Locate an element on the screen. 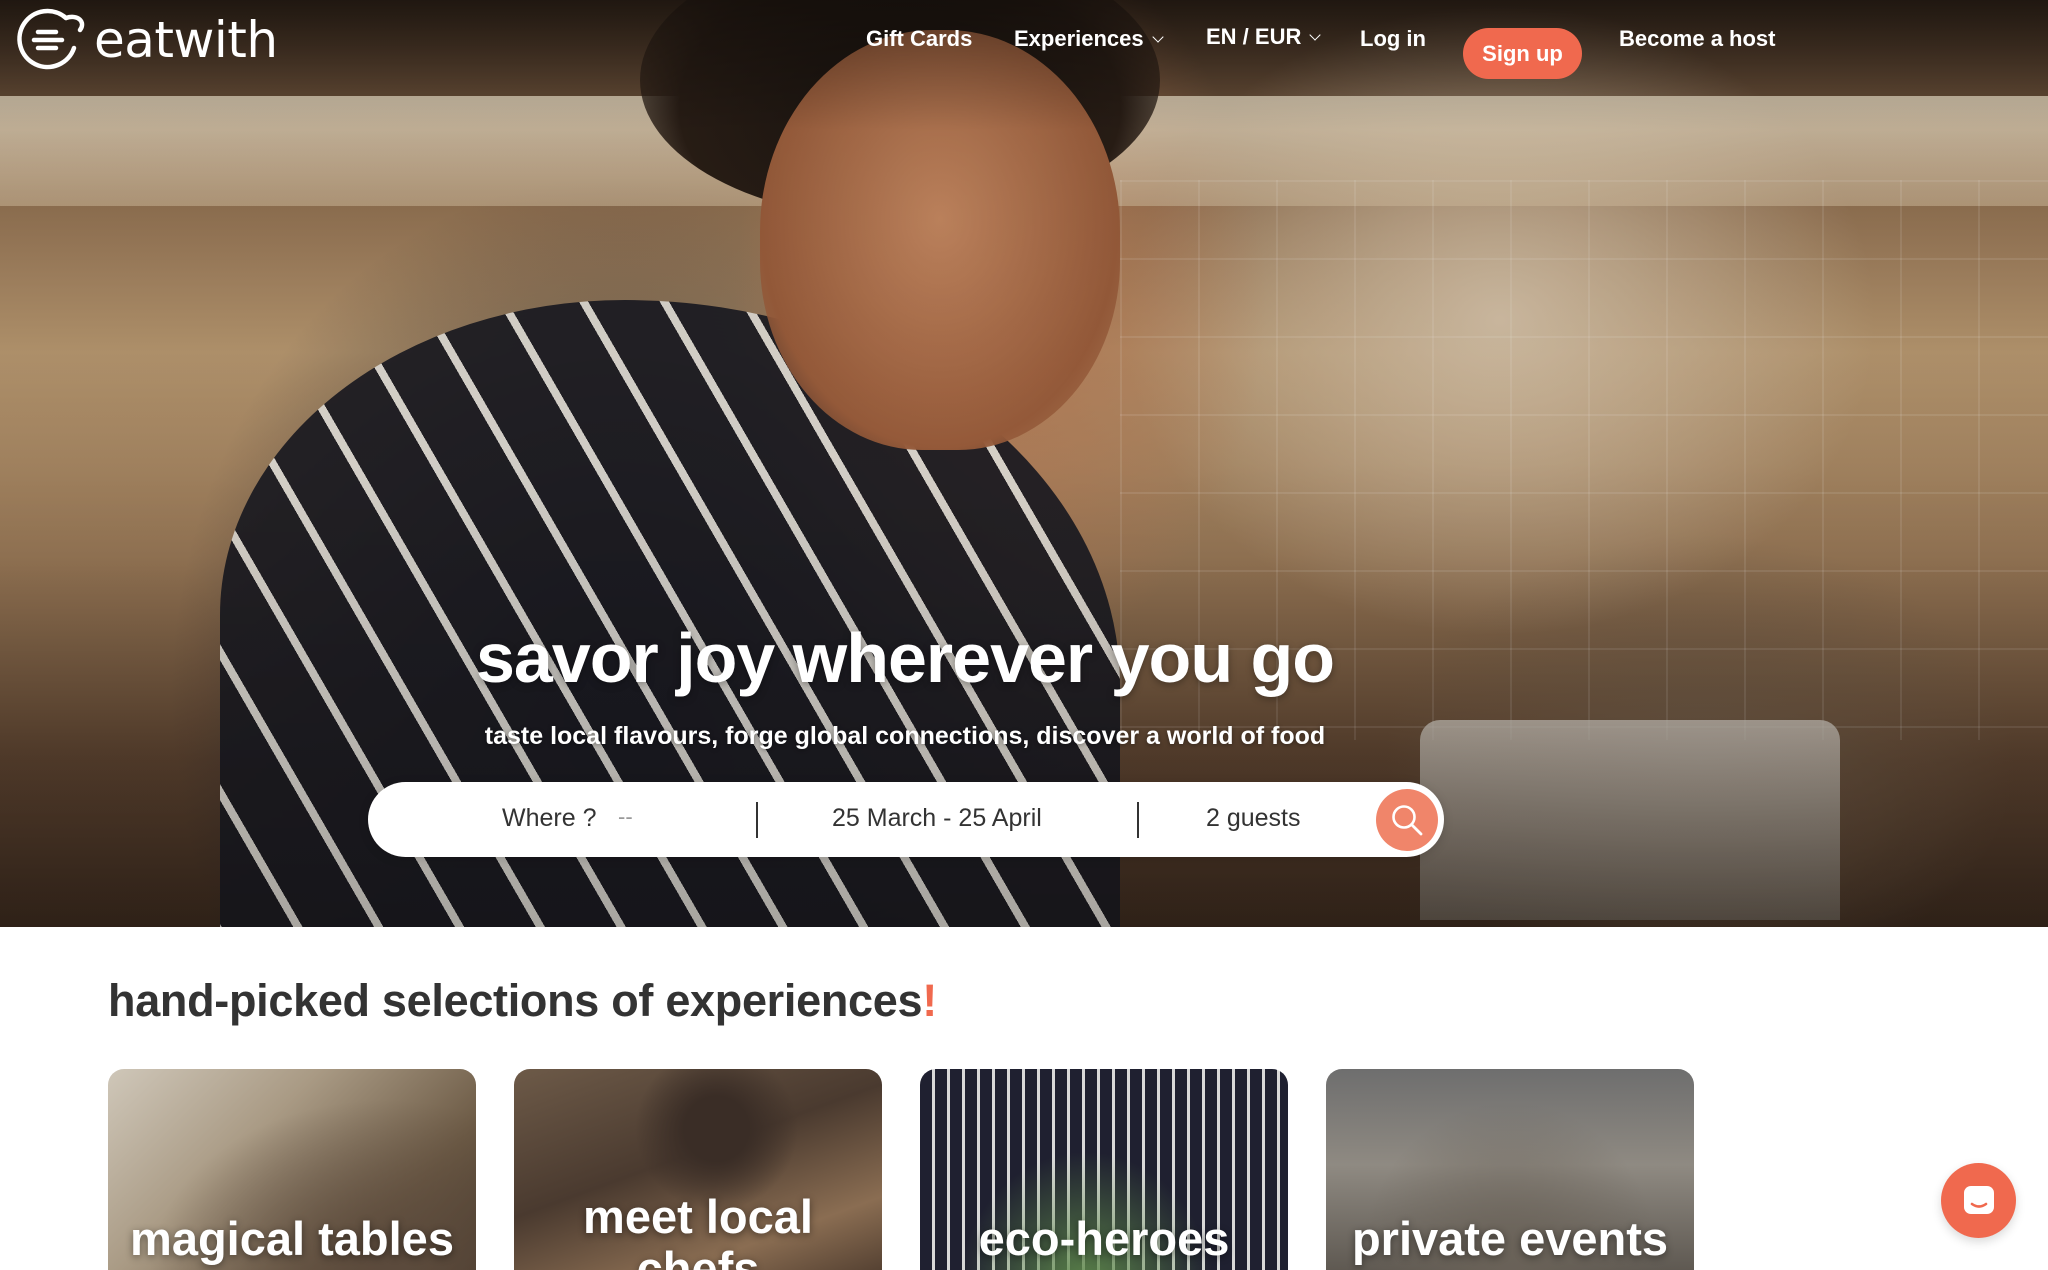  card-label: eco-heroes is located at coordinates (1104, 1238).